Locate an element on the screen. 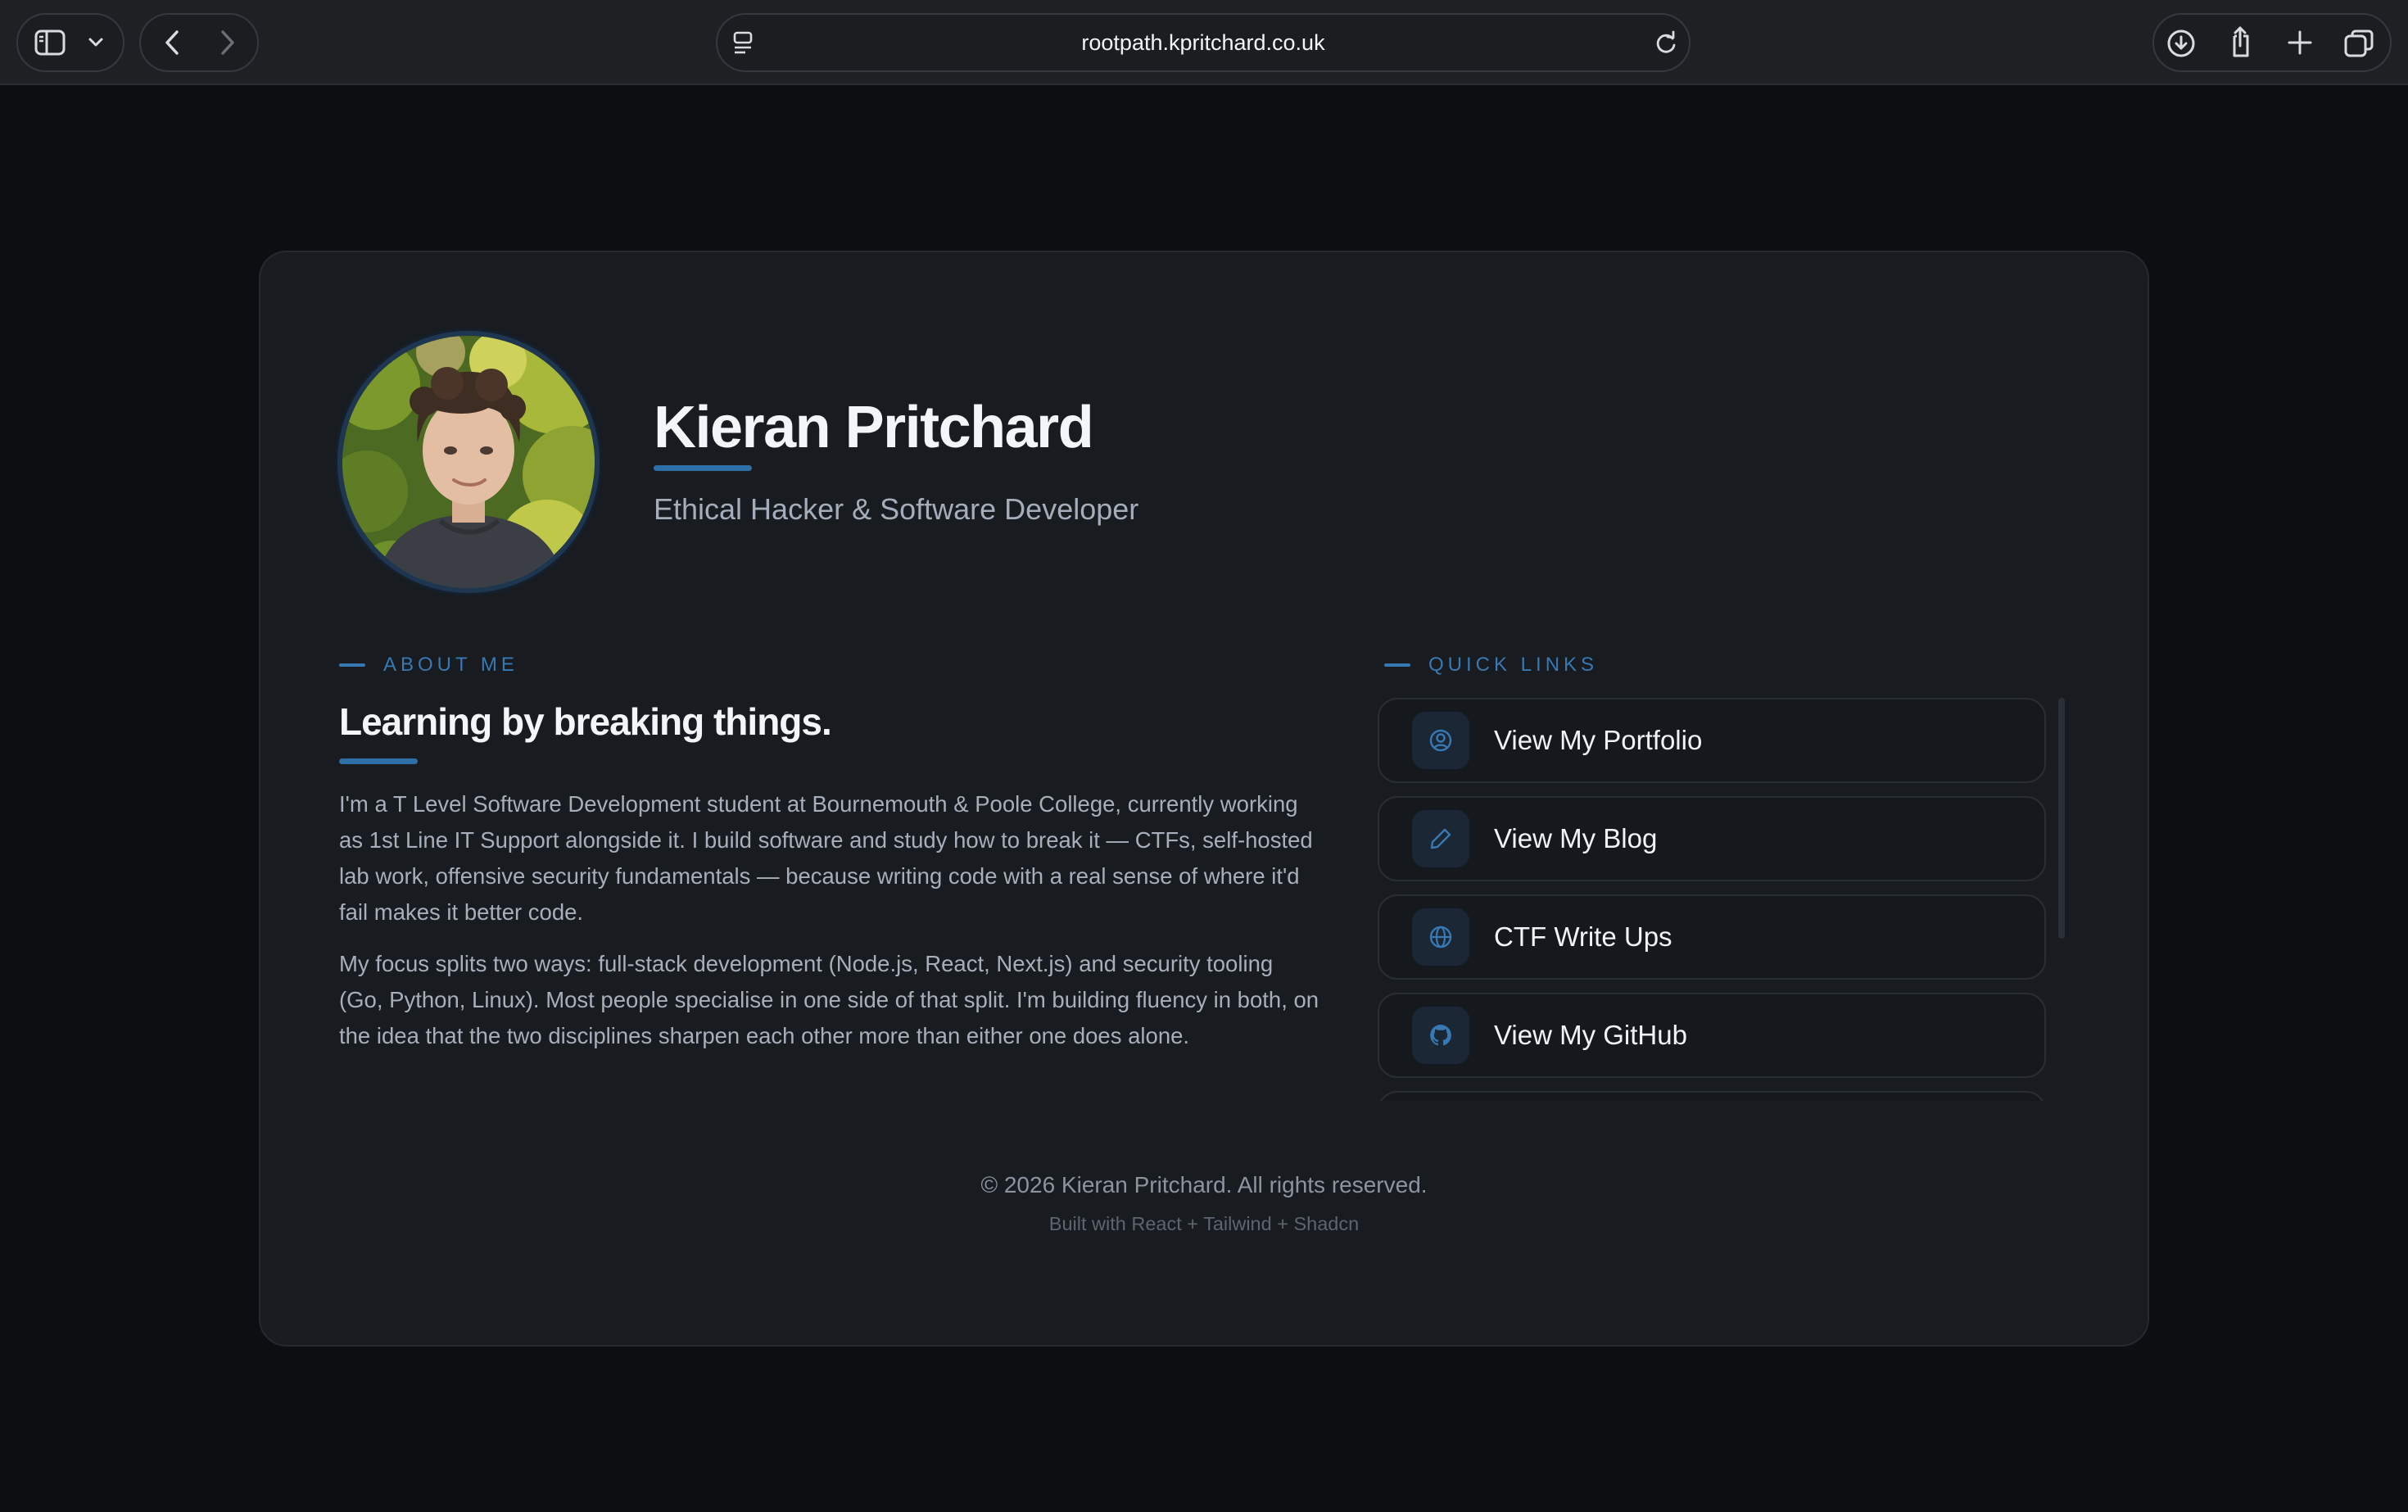 The height and width of the screenshot is (1512, 2408). new-tab-plus-icon is located at coordinates (2300, 42).